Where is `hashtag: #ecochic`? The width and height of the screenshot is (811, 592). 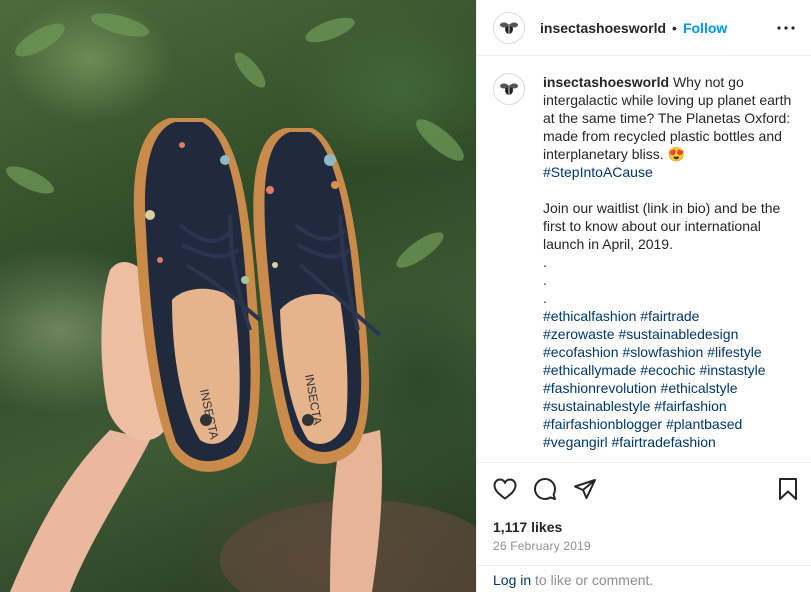 hashtag: #ecochic is located at coordinates (667, 370).